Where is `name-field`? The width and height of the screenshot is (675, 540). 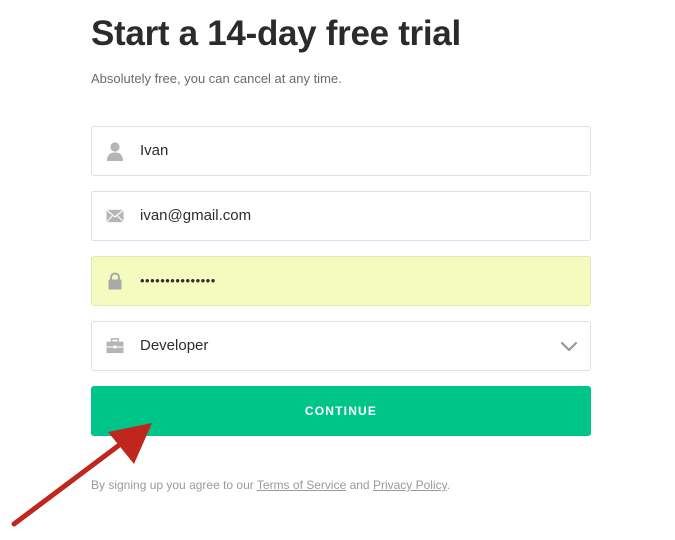 name-field is located at coordinates (341, 151).